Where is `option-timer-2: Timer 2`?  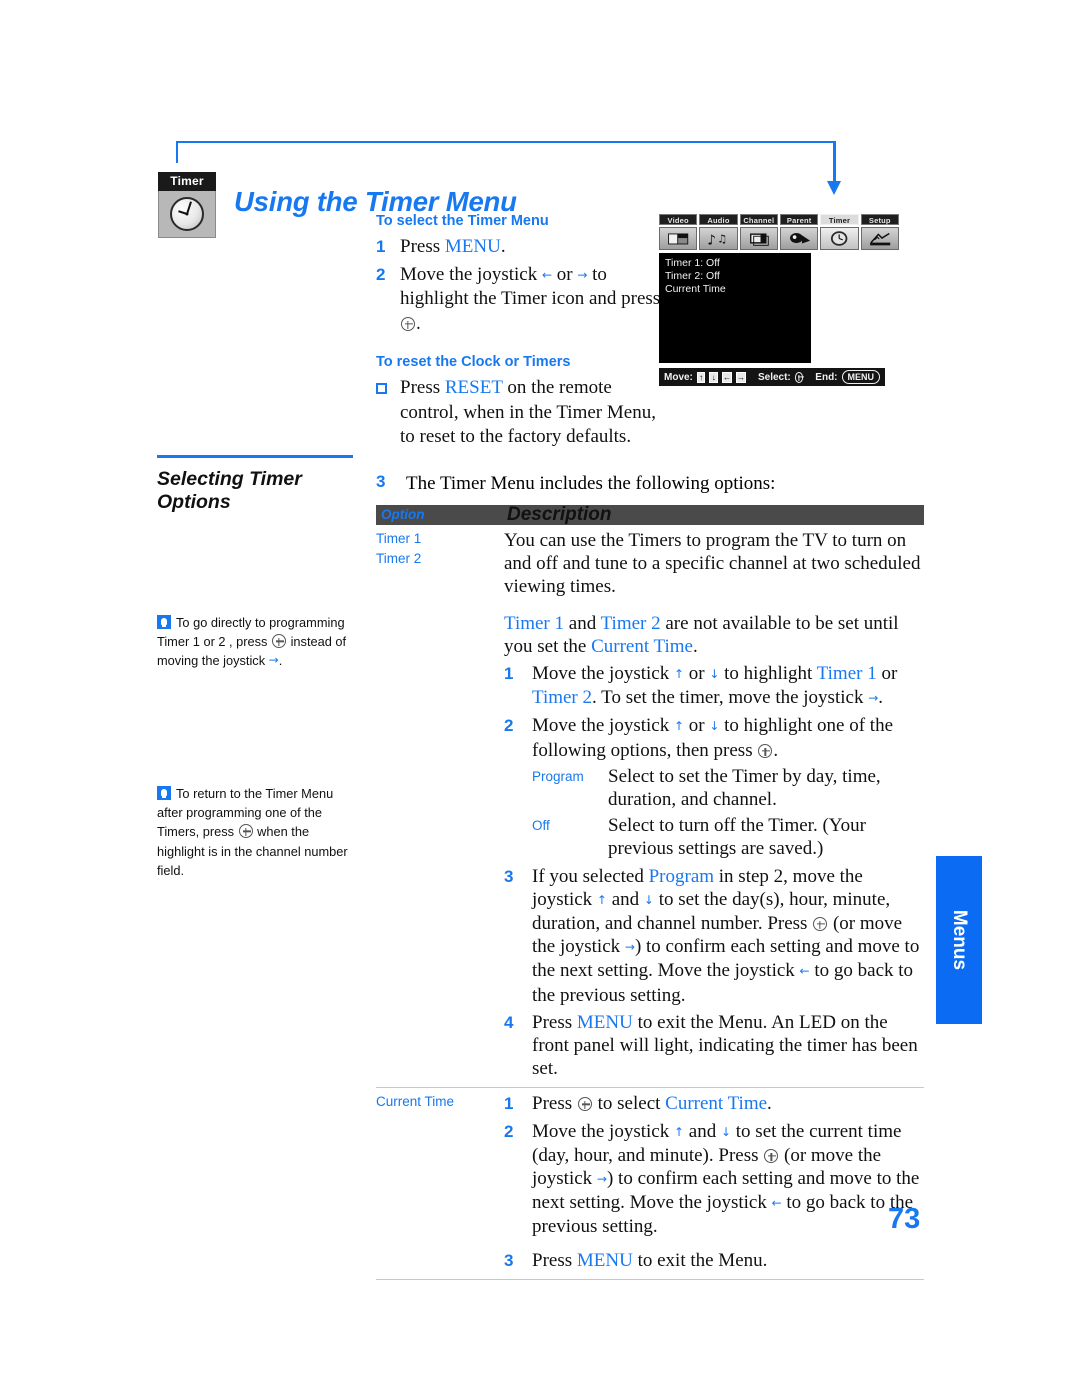 option-timer-2: Timer 2 is located at coordinates (440, 559).